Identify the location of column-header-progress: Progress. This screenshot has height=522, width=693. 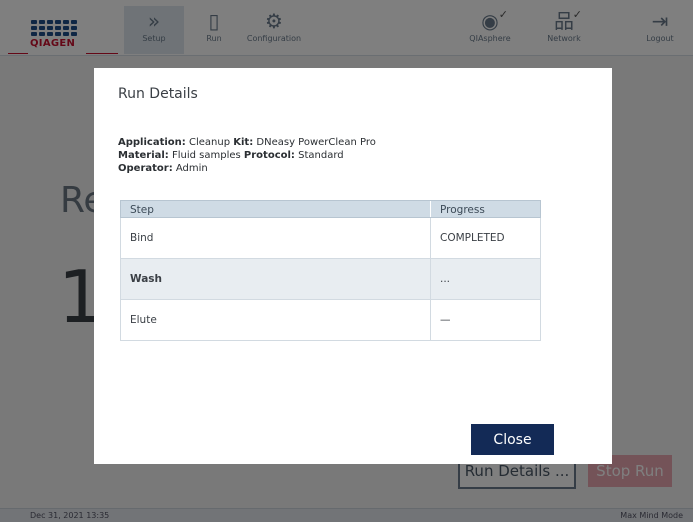
(462, 210).